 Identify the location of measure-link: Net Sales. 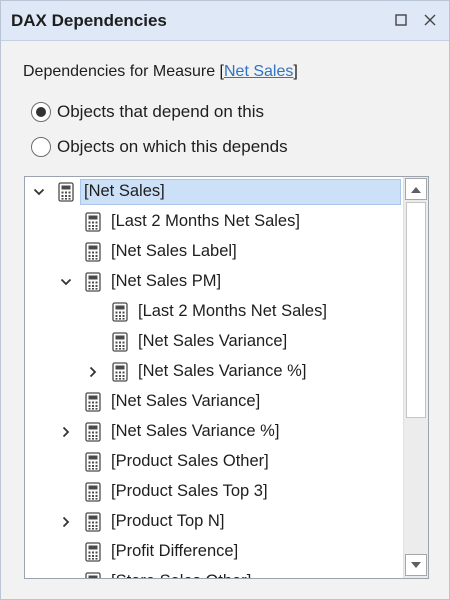
(258, 71).